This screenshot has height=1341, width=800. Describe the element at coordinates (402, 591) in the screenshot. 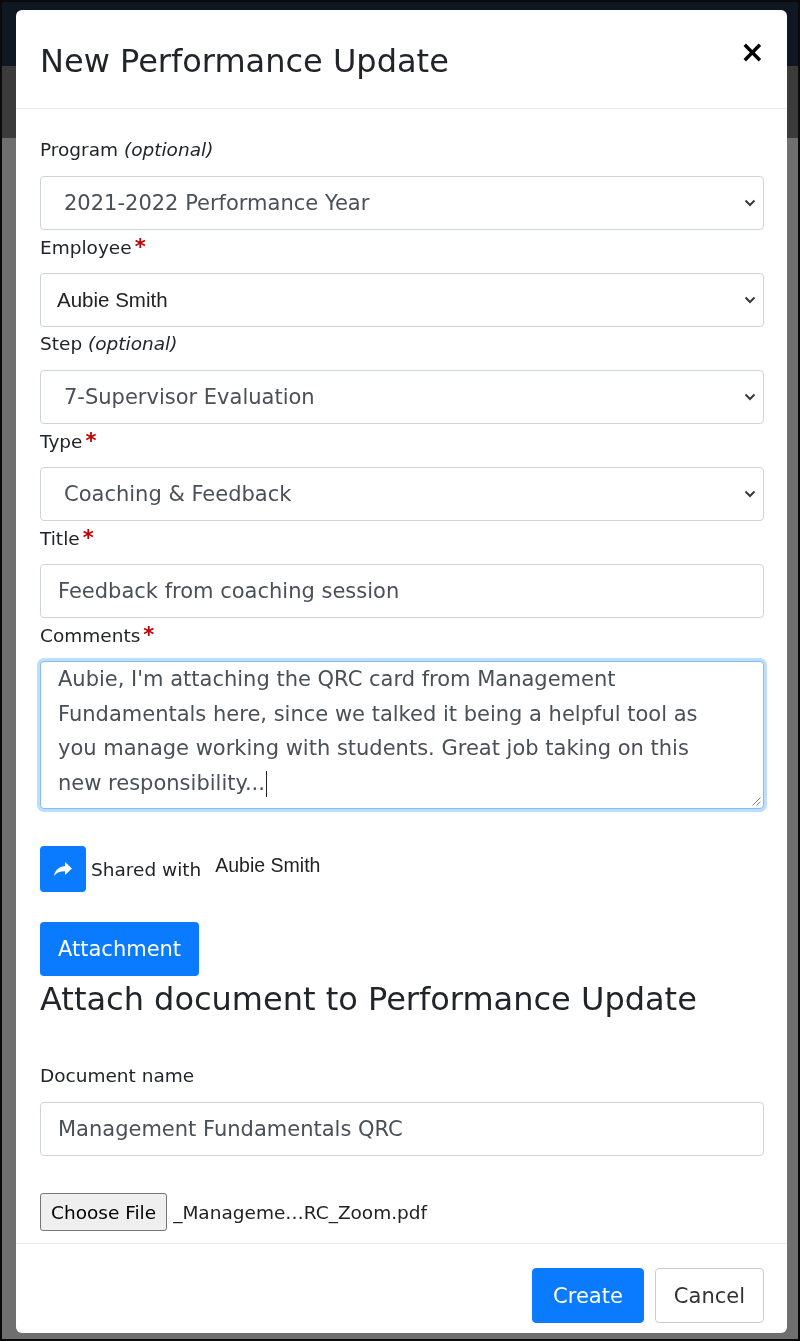

I see `text-field: Feedback from coaching session` at that location.